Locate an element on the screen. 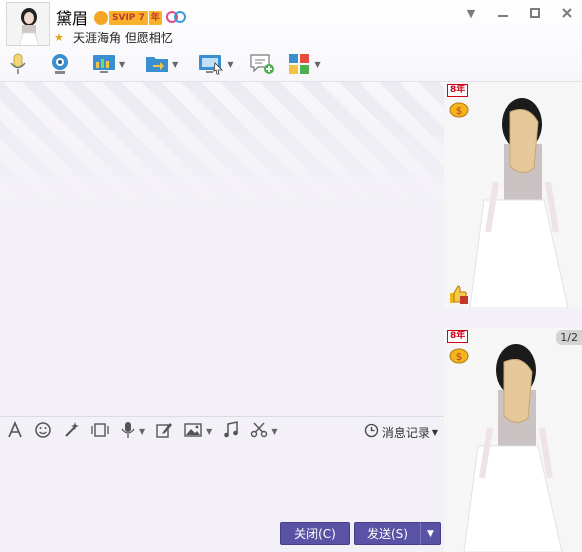  remote-desktop-button: ▼ is located at coordinates (215, 64).